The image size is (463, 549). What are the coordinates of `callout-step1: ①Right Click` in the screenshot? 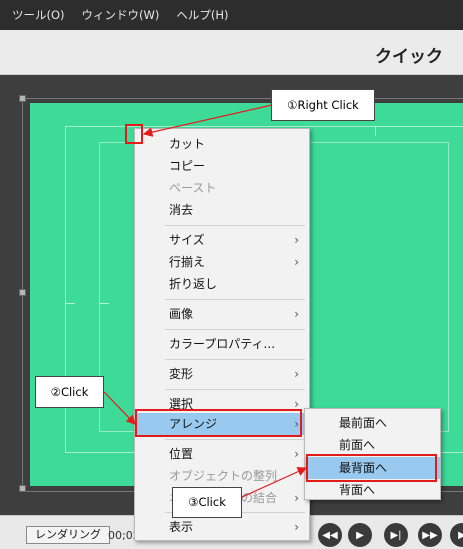 It's located at (323, 105).